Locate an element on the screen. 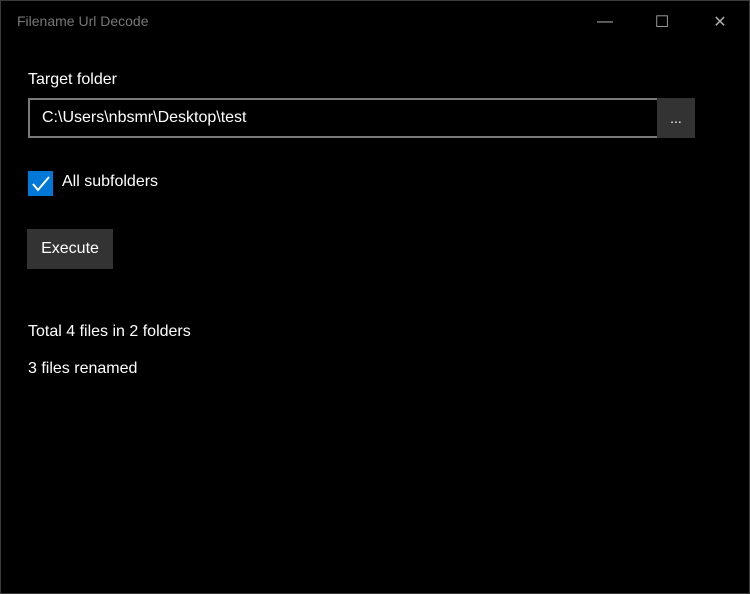 This screenshot has width=750, height=594. total-files-status: Total 4 files in 2 folders is located at coordinates (109, 331).